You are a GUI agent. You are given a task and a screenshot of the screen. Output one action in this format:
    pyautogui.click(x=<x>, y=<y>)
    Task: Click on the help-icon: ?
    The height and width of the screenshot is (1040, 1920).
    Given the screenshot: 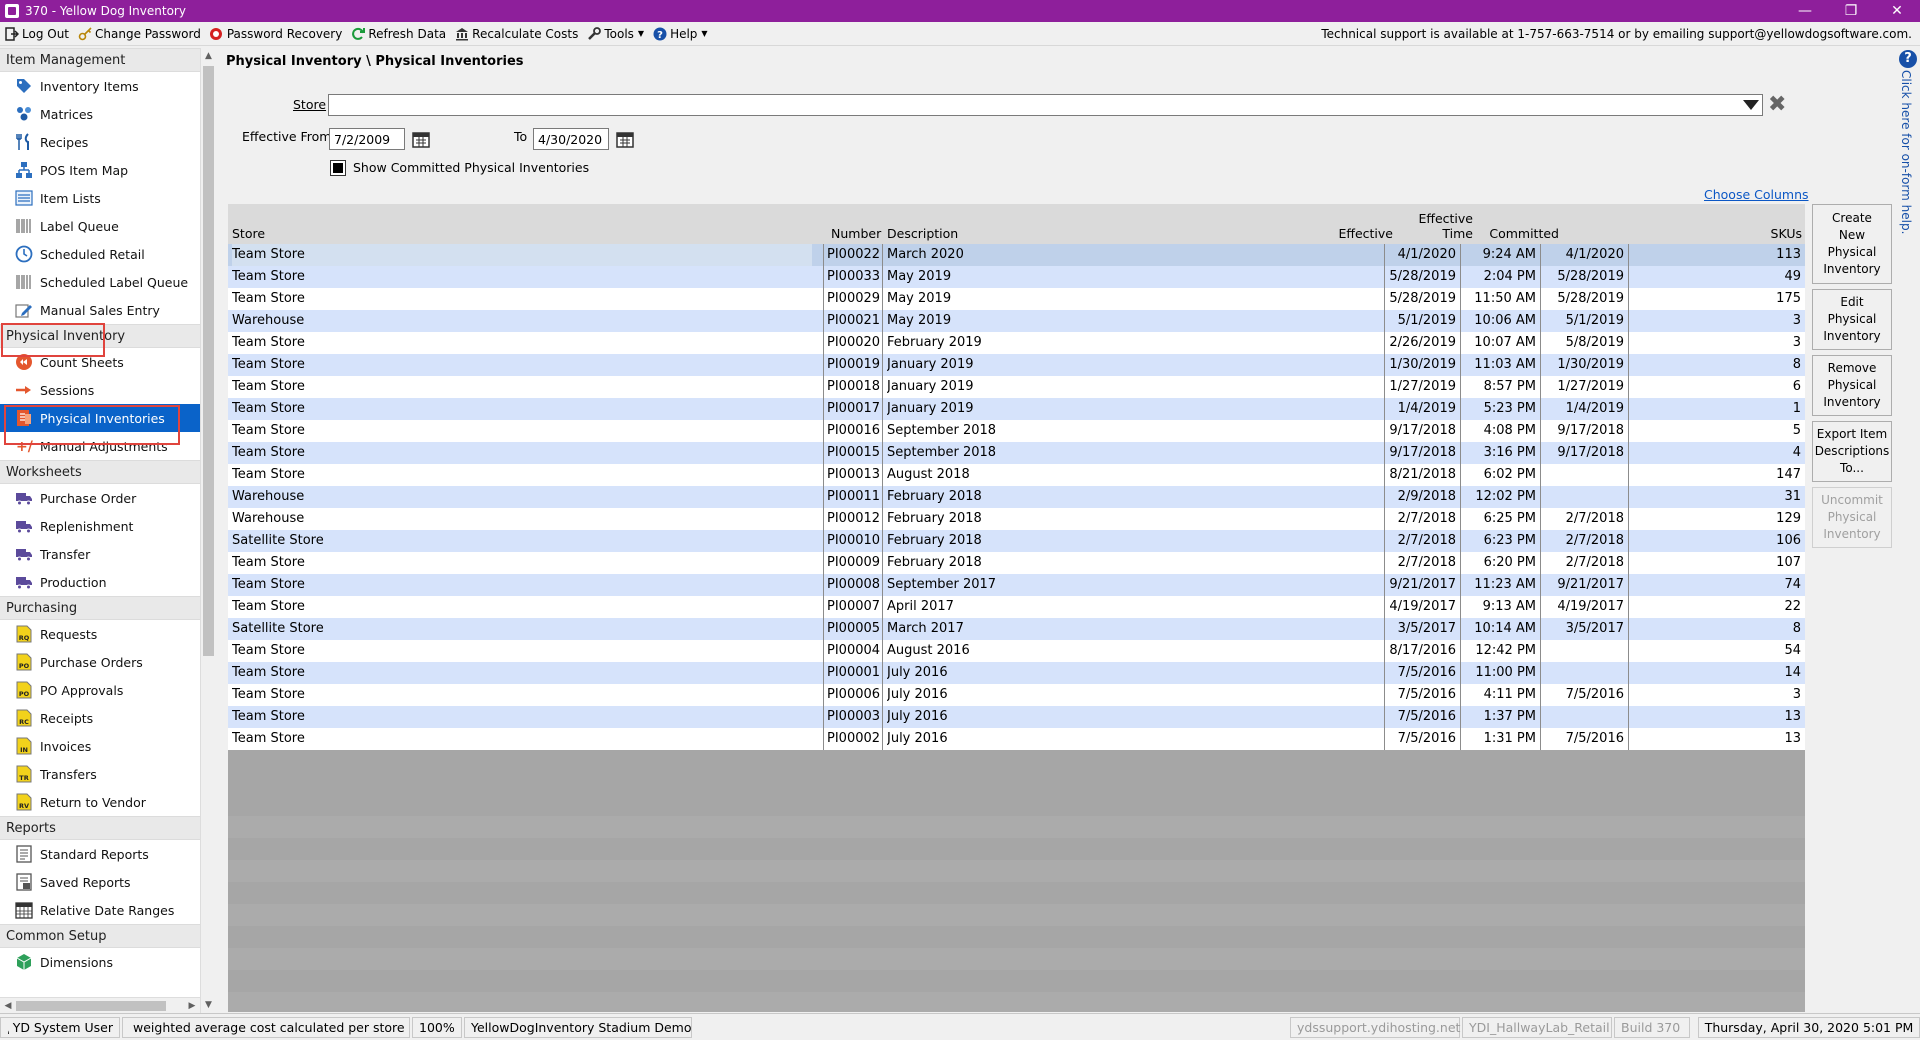 What is the action you would take?
    pyautogui.click(x=1908, y=59)
    